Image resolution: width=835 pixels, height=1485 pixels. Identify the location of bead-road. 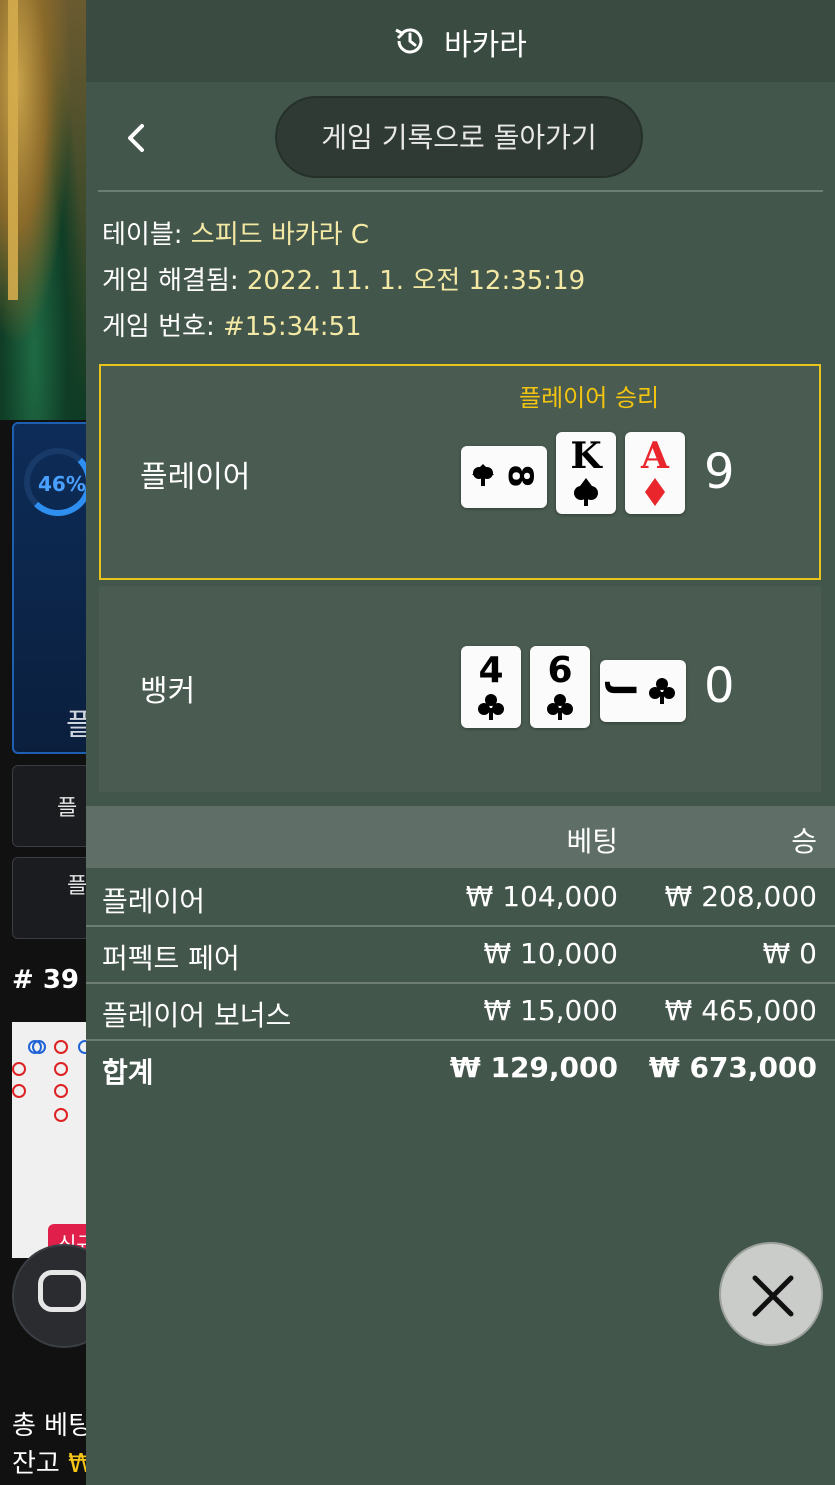
(49, 1140).